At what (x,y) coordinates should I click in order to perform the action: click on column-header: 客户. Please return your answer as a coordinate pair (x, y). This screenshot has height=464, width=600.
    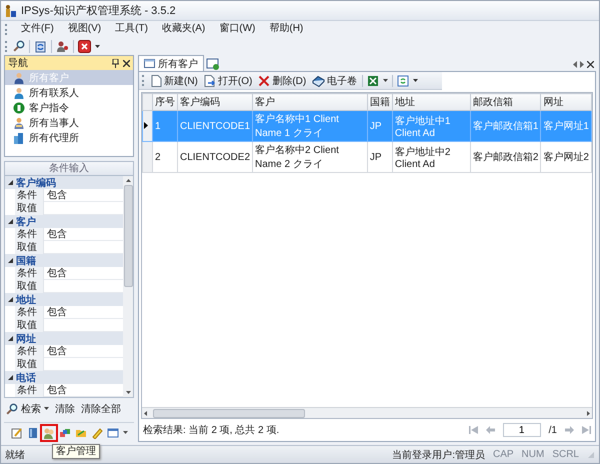
    Looking at the image, I should click on (310, 102).